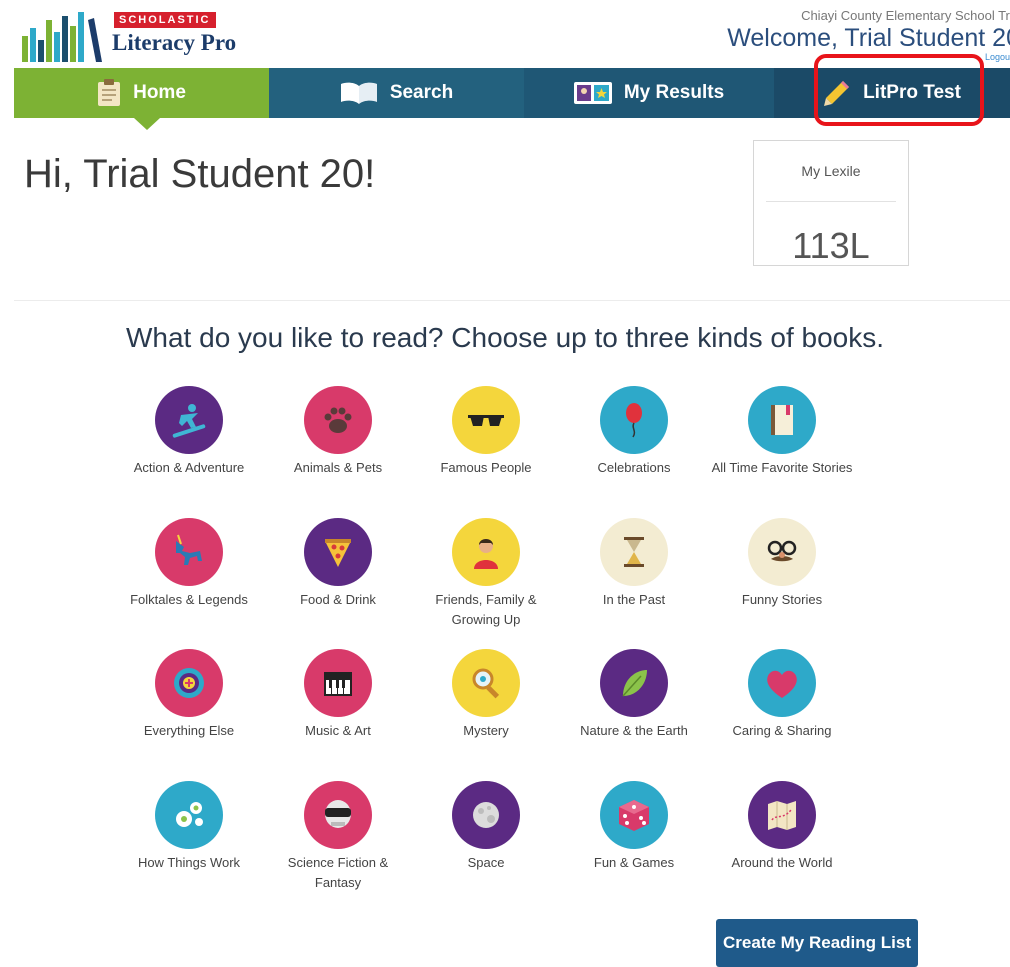 This screenshot has height=967, width=1010. I want to click on category-label: Celebrations, so click(634, 467).